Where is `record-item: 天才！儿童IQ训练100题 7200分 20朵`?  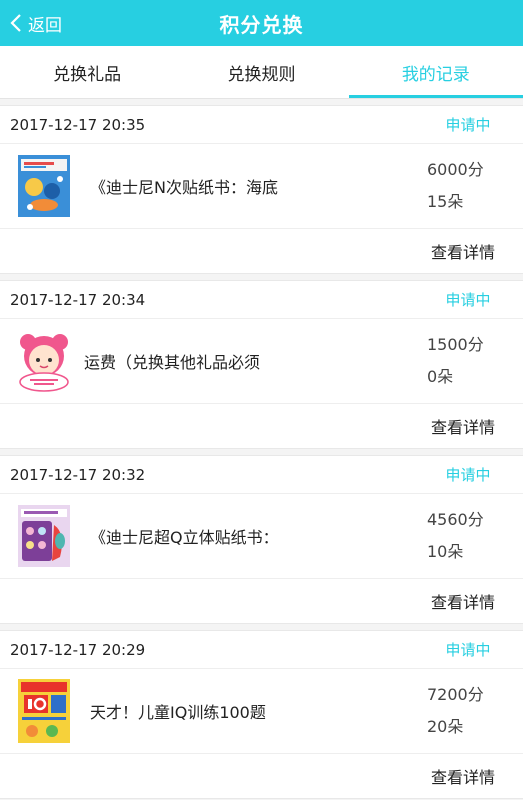
record-item: 天才！儿童IQ训练100题 7200分 20朵 is located at coordinates (261, 711).